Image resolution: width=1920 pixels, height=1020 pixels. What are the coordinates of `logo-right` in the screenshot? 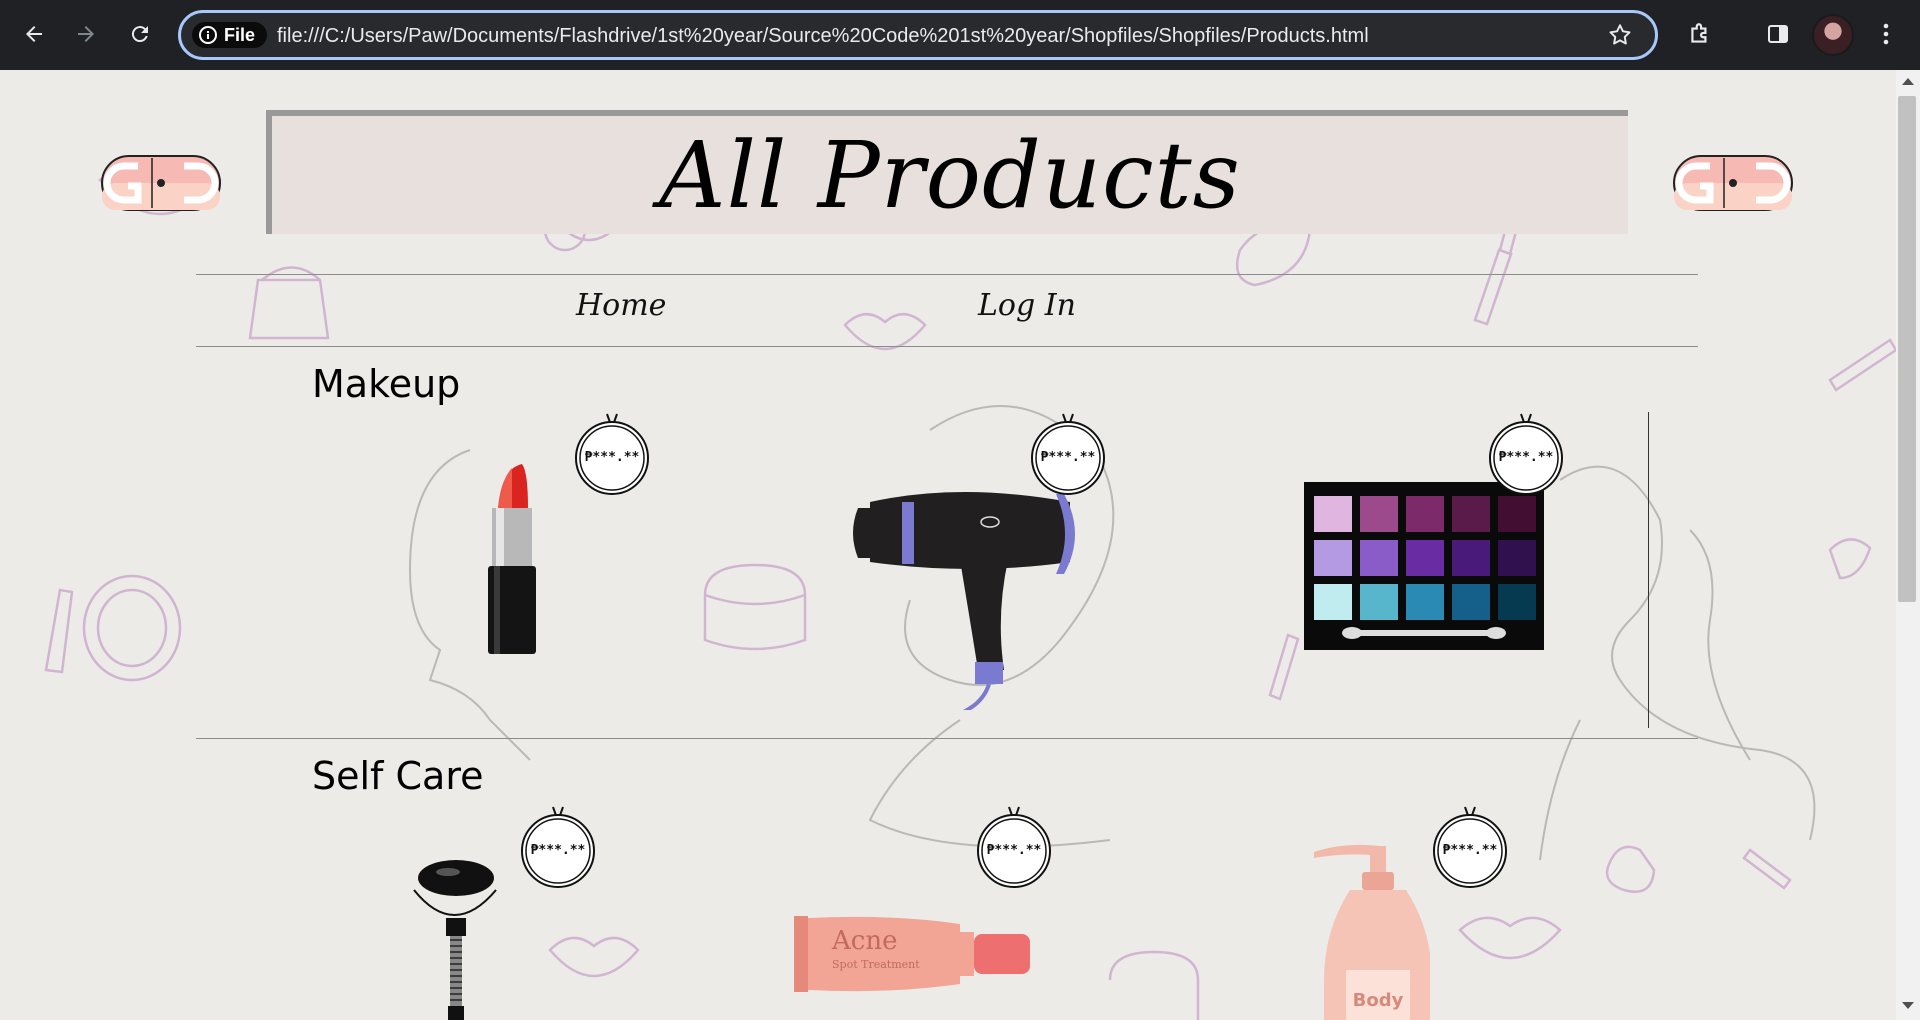 It's located at (1733, 183).